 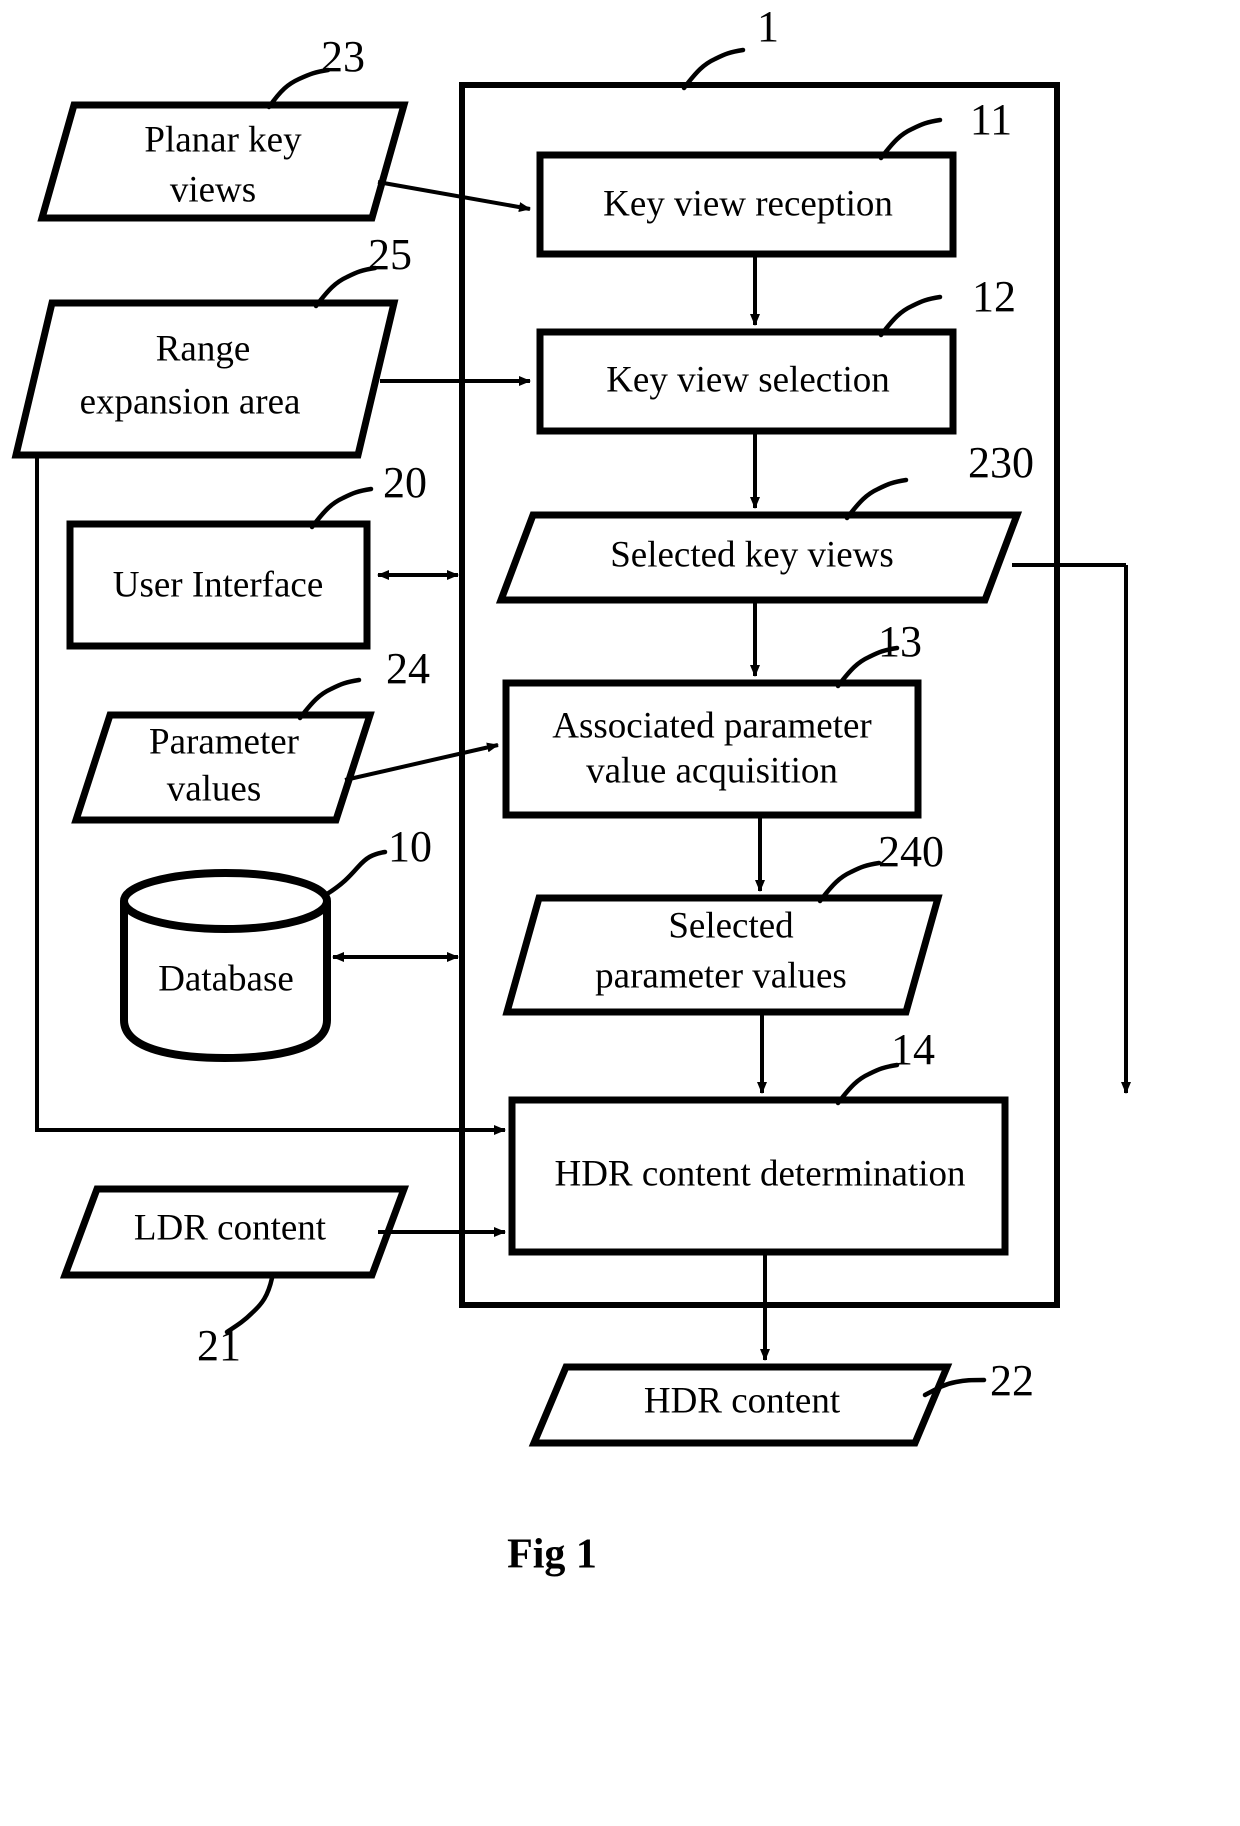 I want to click on hdr-content-determination-label: HDR content determination, so click(x=759, y=1173).